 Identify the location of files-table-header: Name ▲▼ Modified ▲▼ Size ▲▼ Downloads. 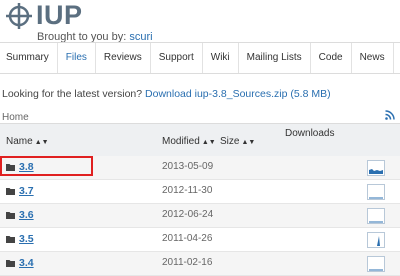
(200, 140).